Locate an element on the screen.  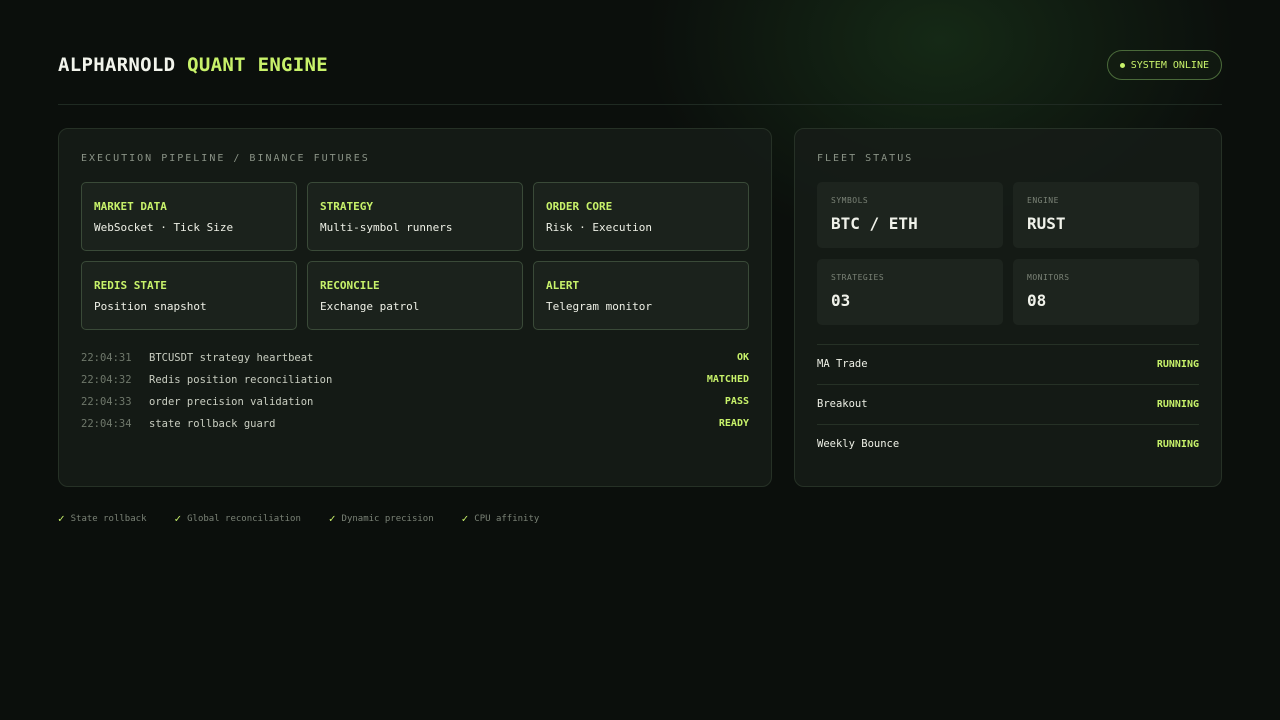
pipeline-card-strategy: STRATEGY Multi-symbol runners is located at coordinates (415, 216).